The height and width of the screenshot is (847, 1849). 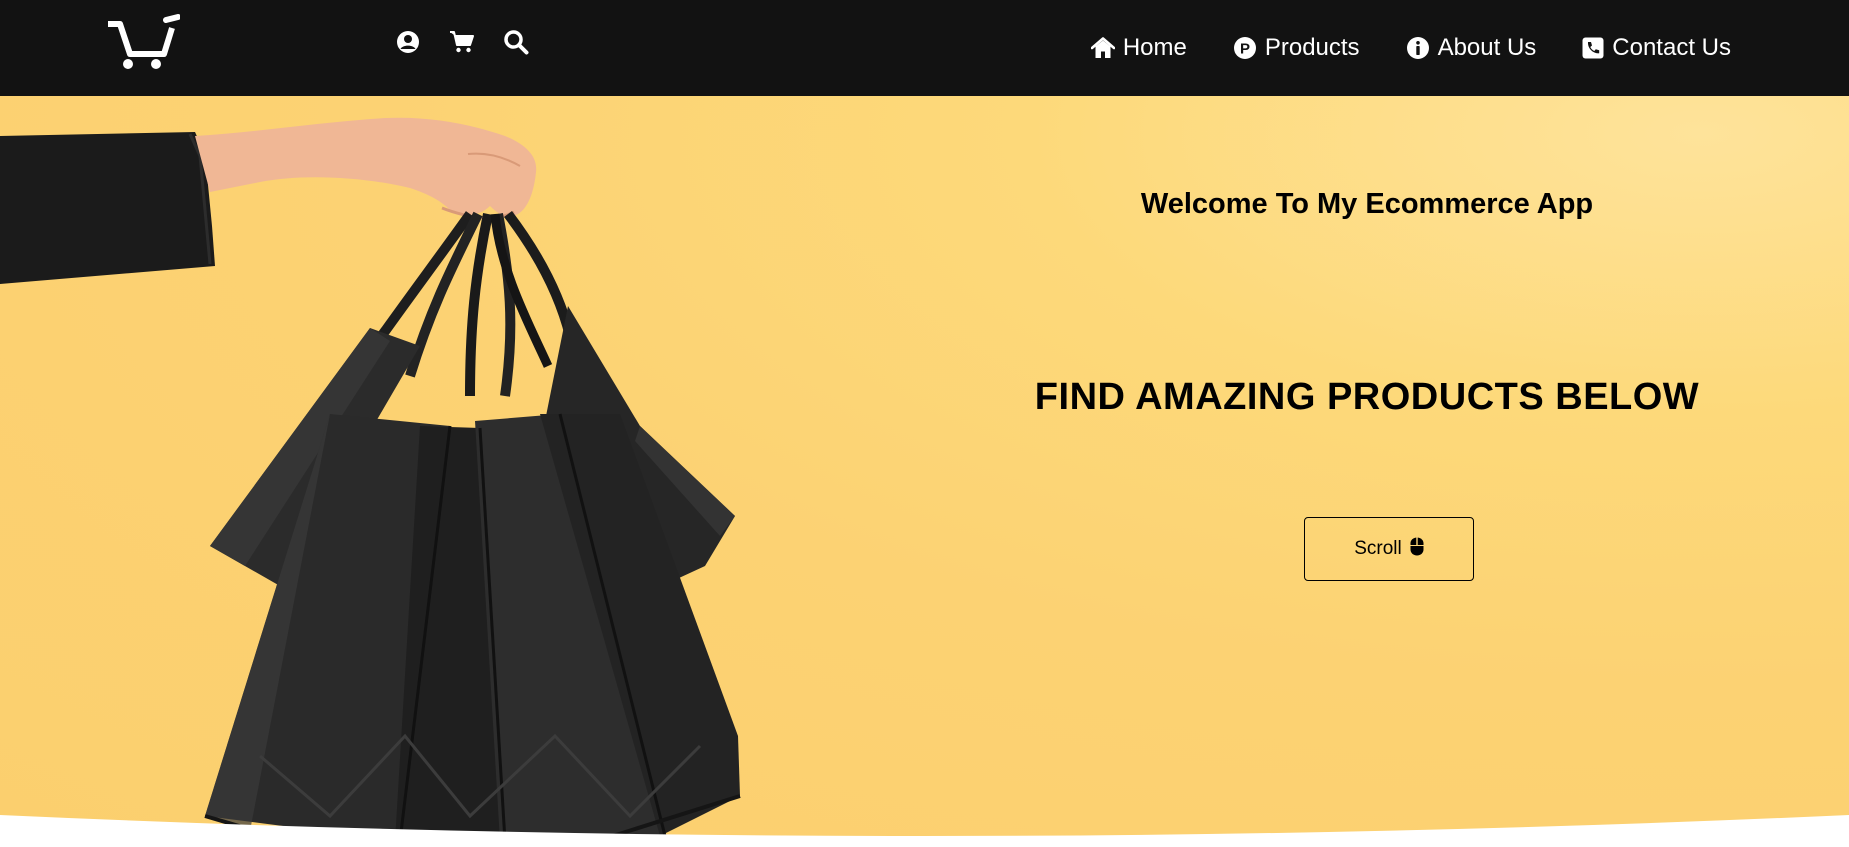 What do you see at coordinates (1418, 48) in the screenshot?
I see `info-icon` at bounding box center [1418, 48].